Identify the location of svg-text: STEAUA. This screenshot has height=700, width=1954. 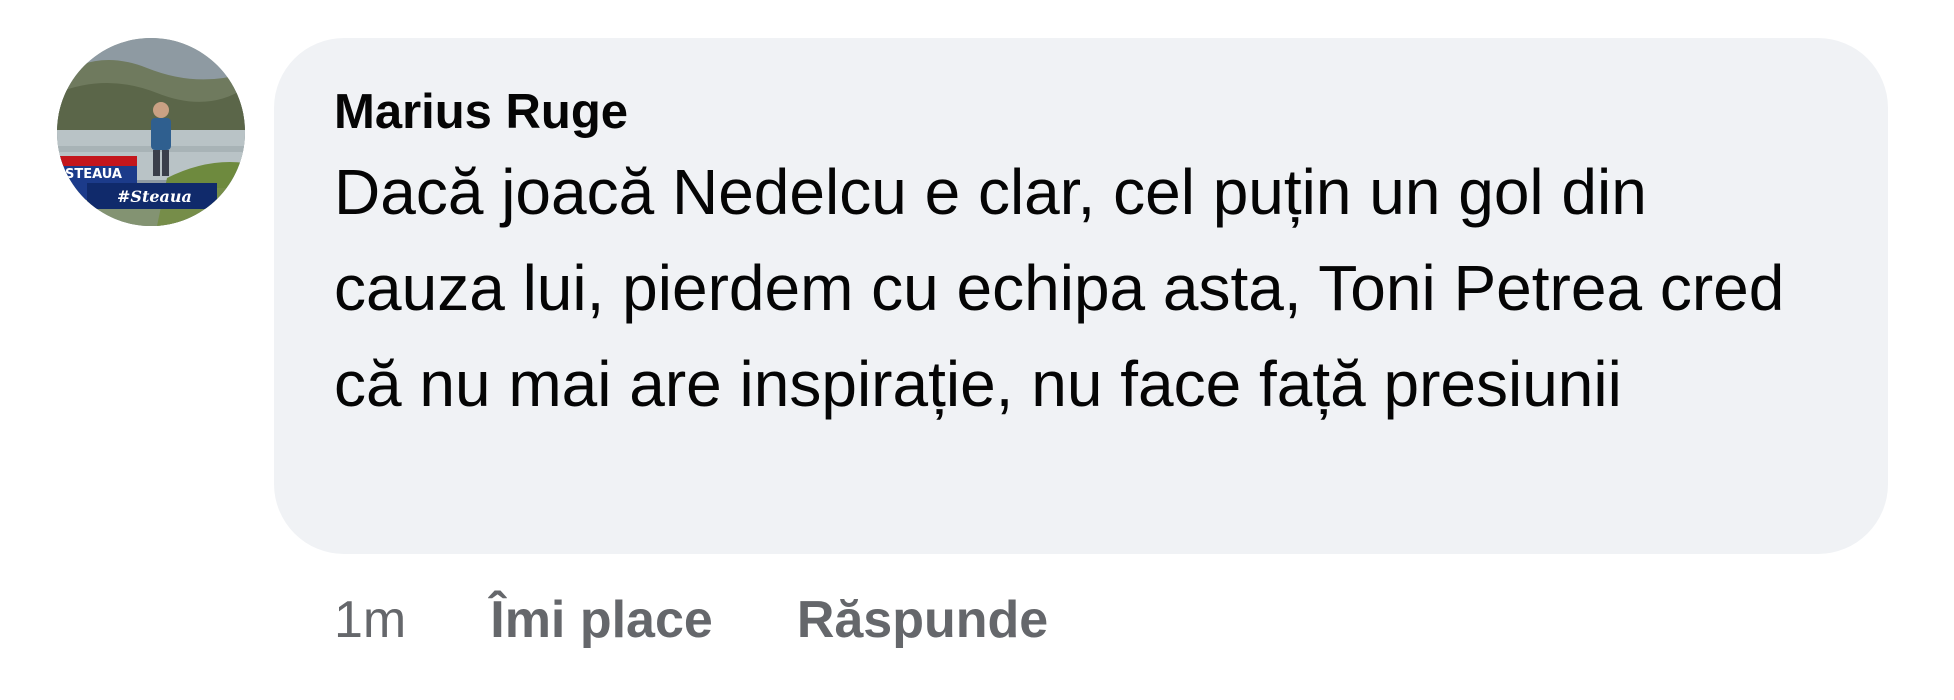
(93, 174).